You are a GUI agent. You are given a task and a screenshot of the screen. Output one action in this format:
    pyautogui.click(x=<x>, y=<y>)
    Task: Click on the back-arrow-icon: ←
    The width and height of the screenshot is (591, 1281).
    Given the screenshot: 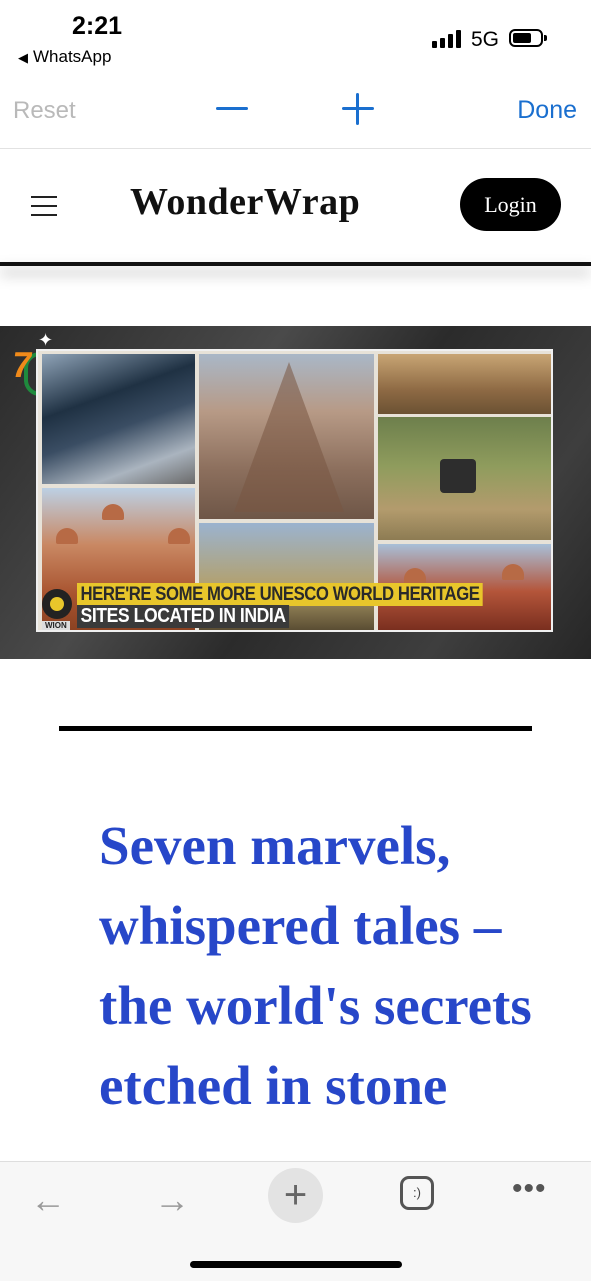 What is the action you would take?
    pyautogui.click(x=48, y=1200)
    